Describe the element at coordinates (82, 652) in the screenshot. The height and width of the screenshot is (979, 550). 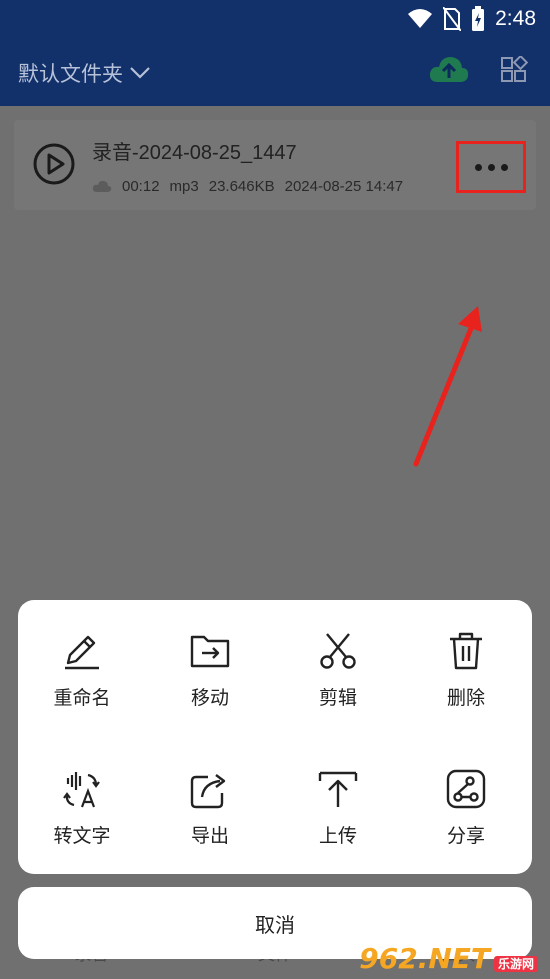
I see `pencil-icon` at that location.